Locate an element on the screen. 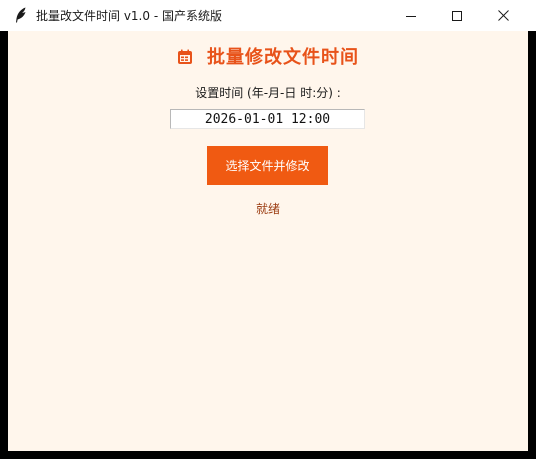  close-icon is located at coordinates (503, 15).